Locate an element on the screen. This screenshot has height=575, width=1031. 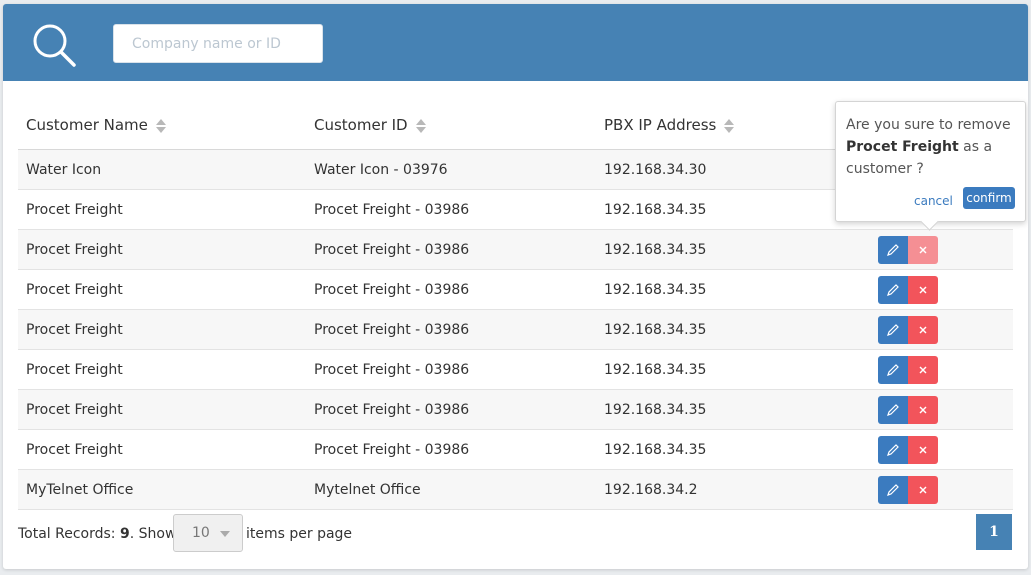
column-header-pbx-ip: PBX IP Address is located at coordinates (727, 125).